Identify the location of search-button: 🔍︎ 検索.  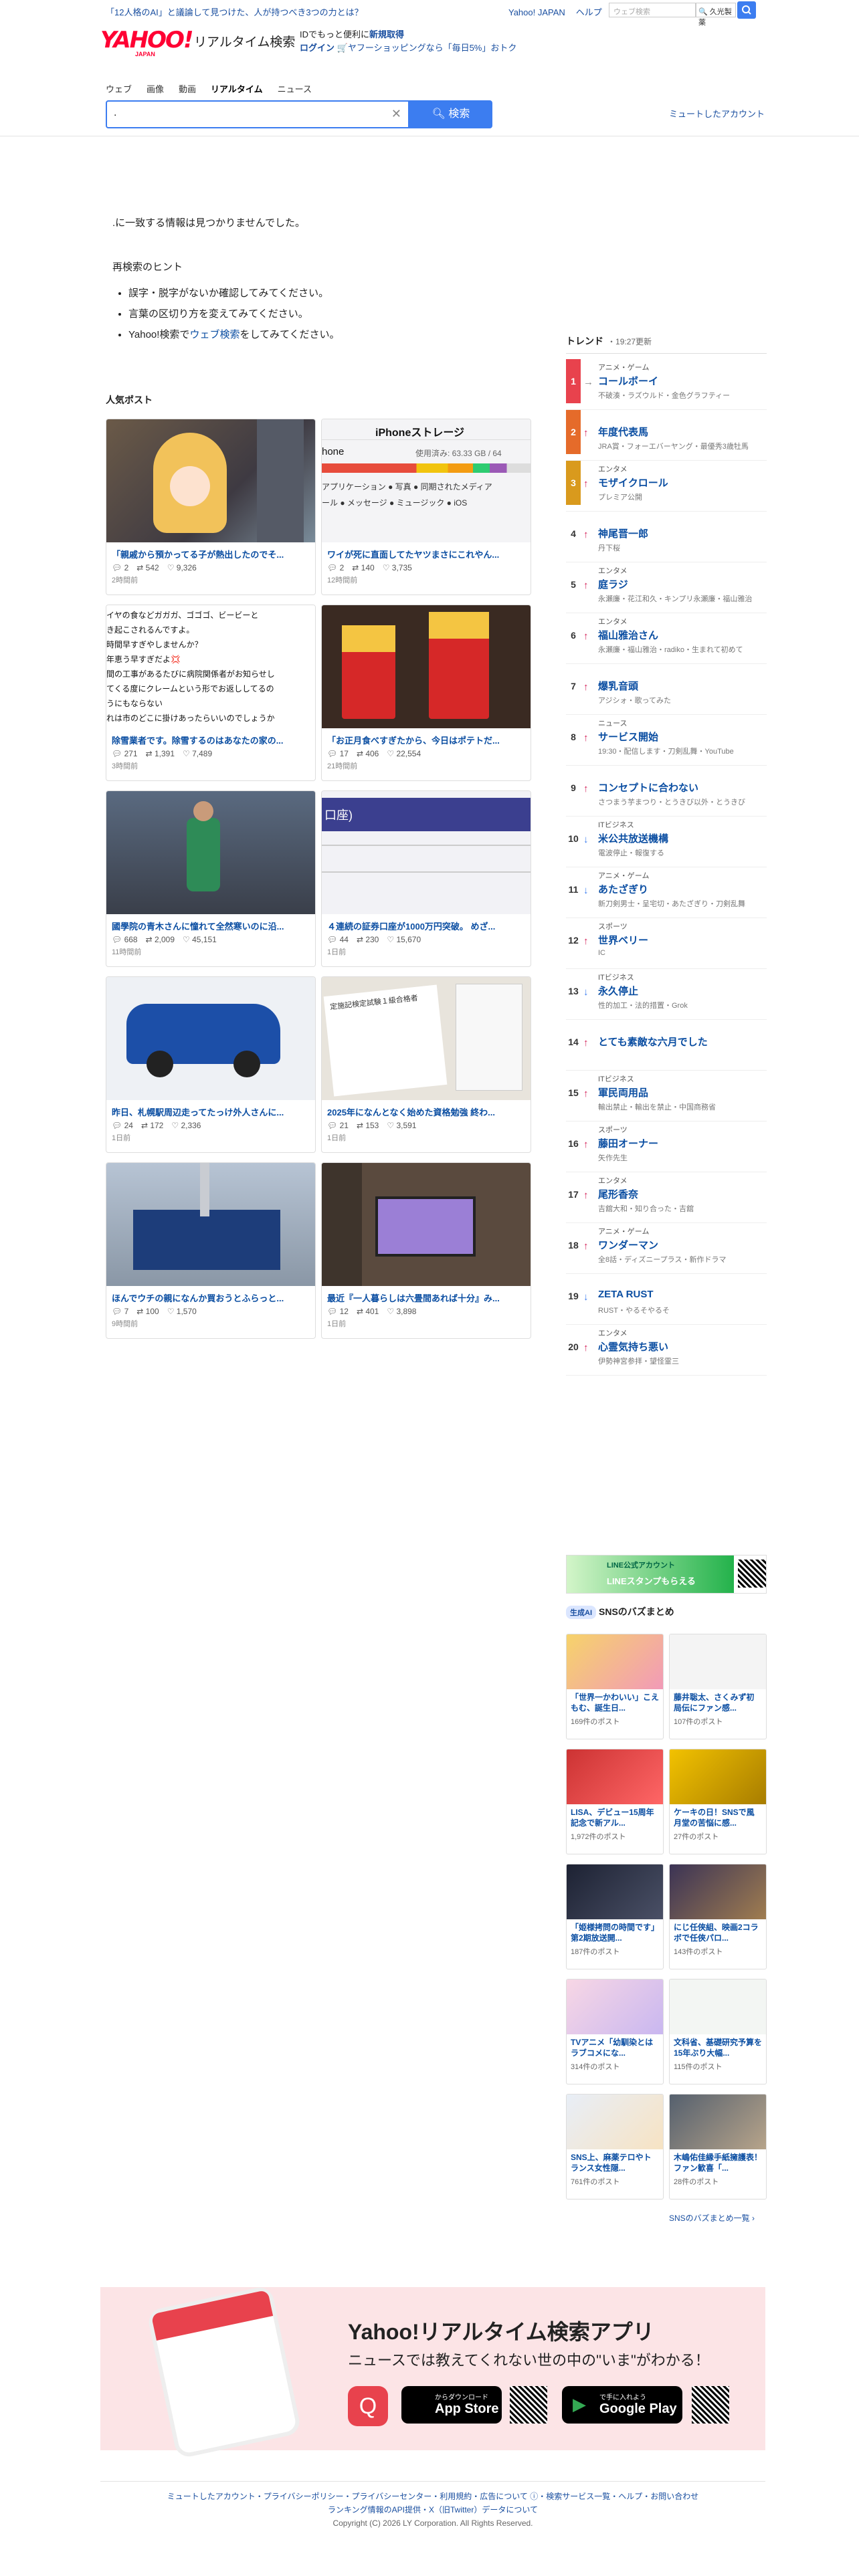
(450, 114).